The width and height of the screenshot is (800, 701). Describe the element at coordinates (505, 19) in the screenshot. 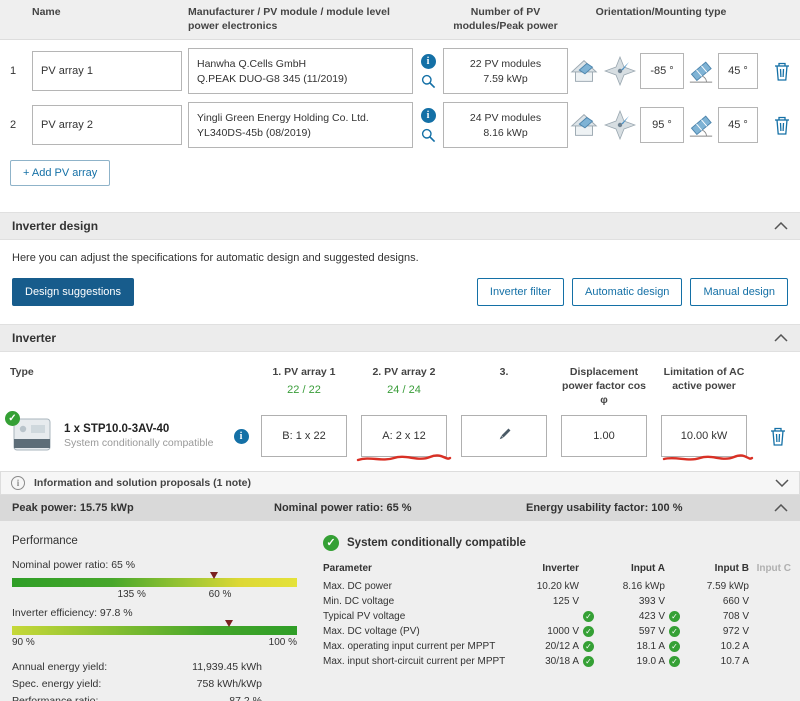

I see `col-header-modules: Number of PV modules/Peak power` at that location.